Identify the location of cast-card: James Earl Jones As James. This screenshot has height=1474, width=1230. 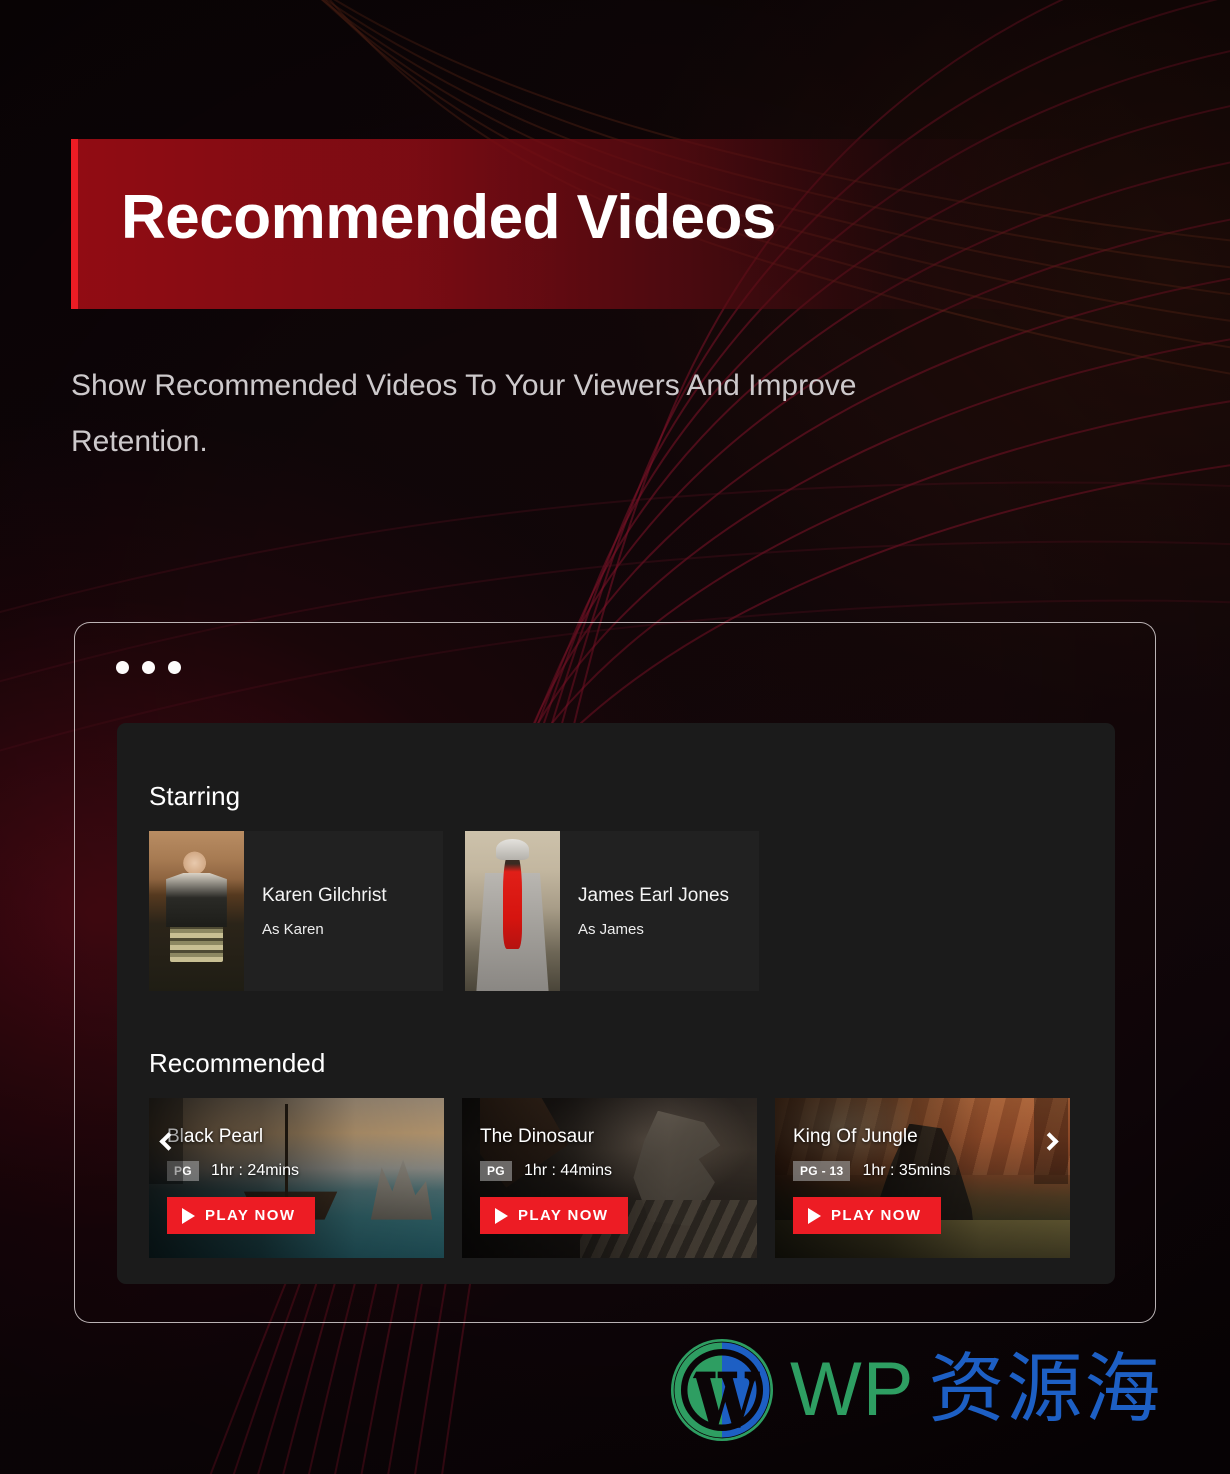
(612, 911).